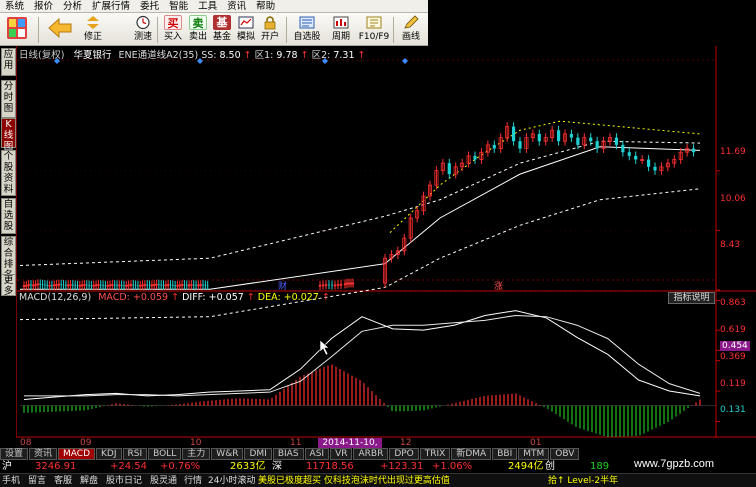 The height and width of the screenshot is (487, 756). I want to click on tab-bias: BIAS, so click(288, 454).